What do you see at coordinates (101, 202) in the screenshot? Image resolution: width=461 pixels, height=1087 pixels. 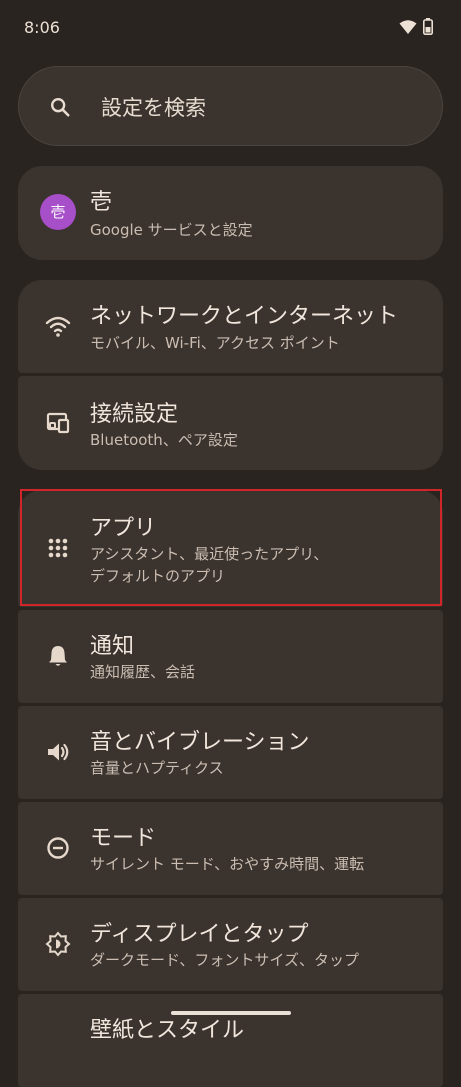 I see `account-name: 壱` at bounding box center [101, 202].